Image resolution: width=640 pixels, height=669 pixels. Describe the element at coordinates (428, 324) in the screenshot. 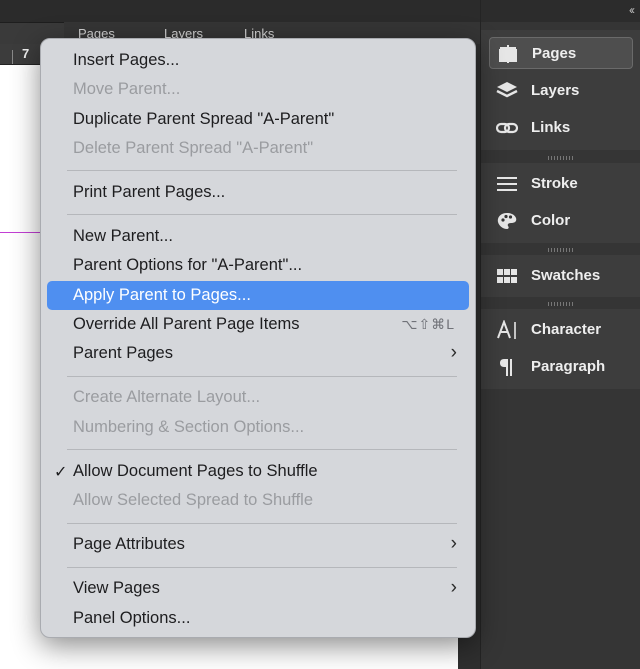

I see `keyboard-shortcut: ⌥⇧⌘L` at that location.